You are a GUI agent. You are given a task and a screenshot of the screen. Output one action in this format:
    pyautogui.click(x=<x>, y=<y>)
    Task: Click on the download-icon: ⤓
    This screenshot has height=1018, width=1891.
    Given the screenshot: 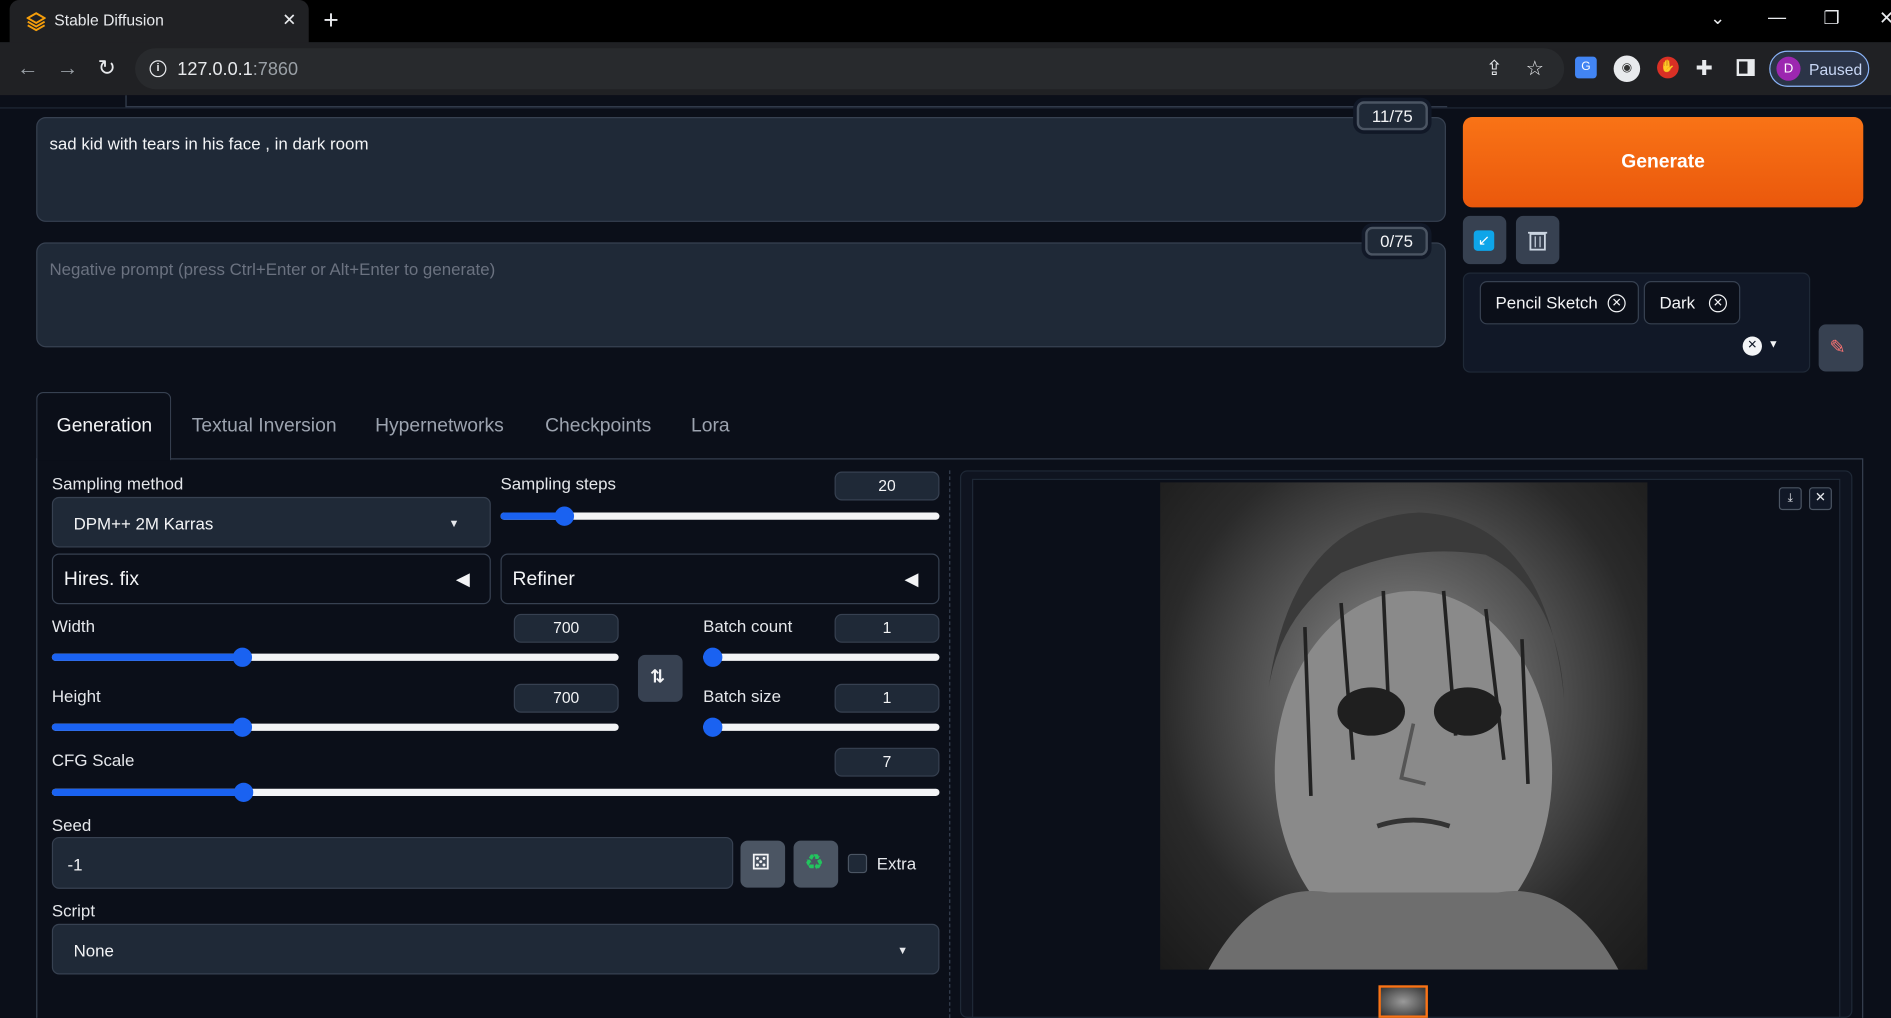 What is the action you would take?
    pyautogui.click(x=1790, y=499)
    